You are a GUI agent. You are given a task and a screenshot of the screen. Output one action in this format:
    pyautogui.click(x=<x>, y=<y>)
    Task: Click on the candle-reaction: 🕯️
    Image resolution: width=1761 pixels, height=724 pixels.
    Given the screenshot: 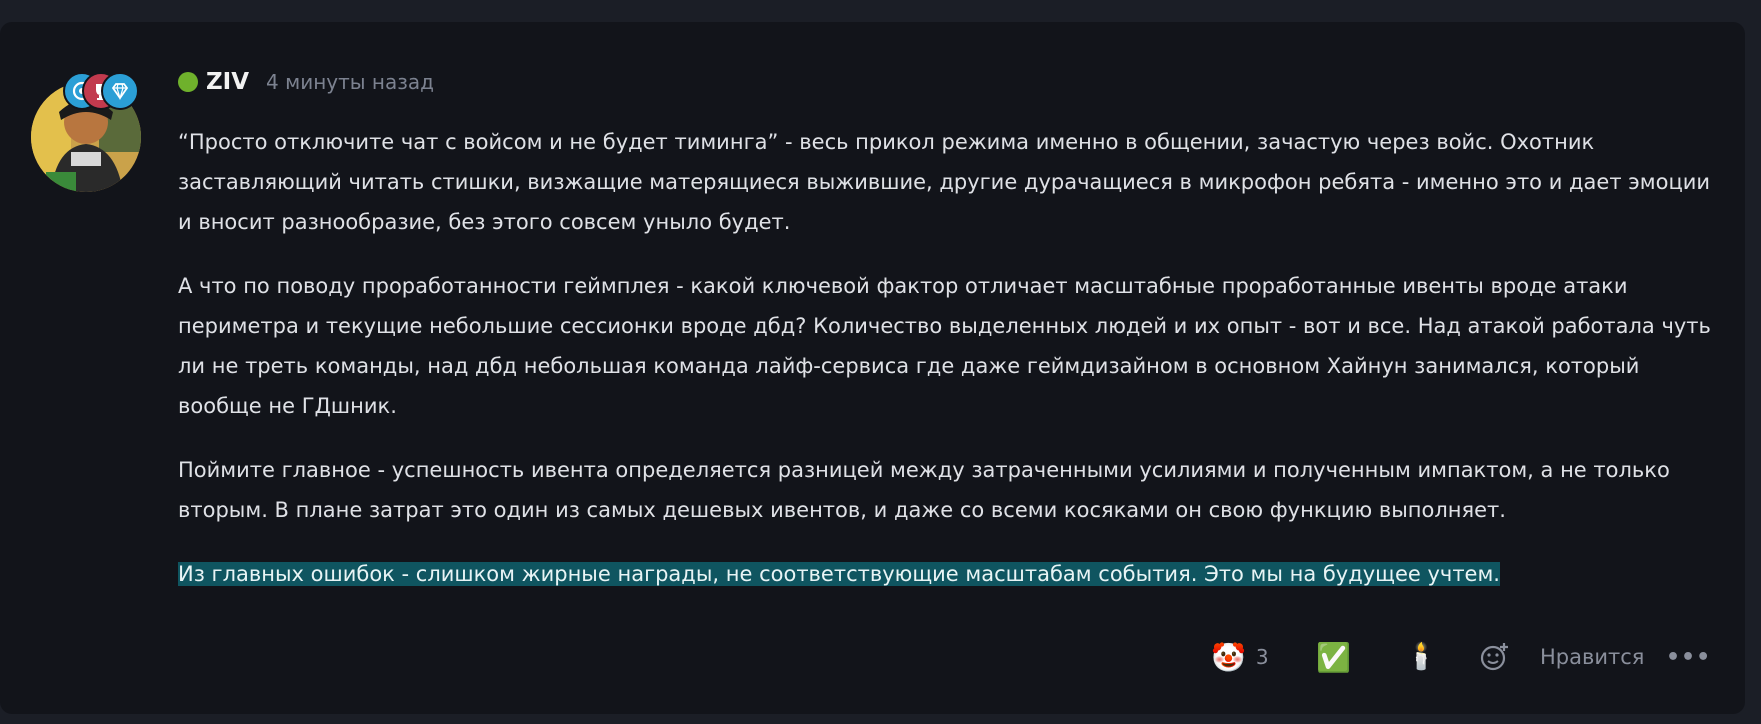 What is the action you would take?
    pyautogui.click(x=1421, y=657)
    